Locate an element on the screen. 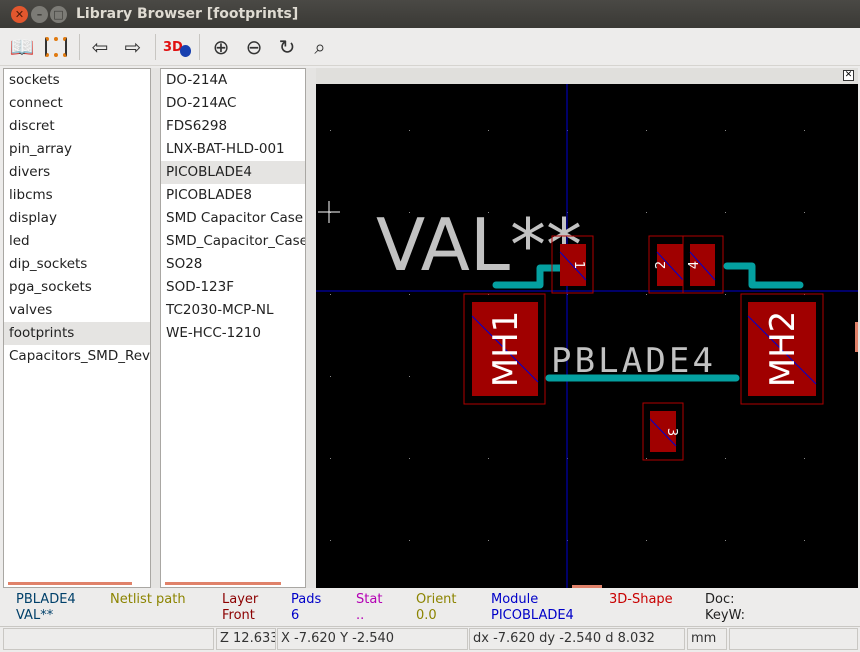  zoom-fit-icon: ⌕ is located at coordinates (320, 47).